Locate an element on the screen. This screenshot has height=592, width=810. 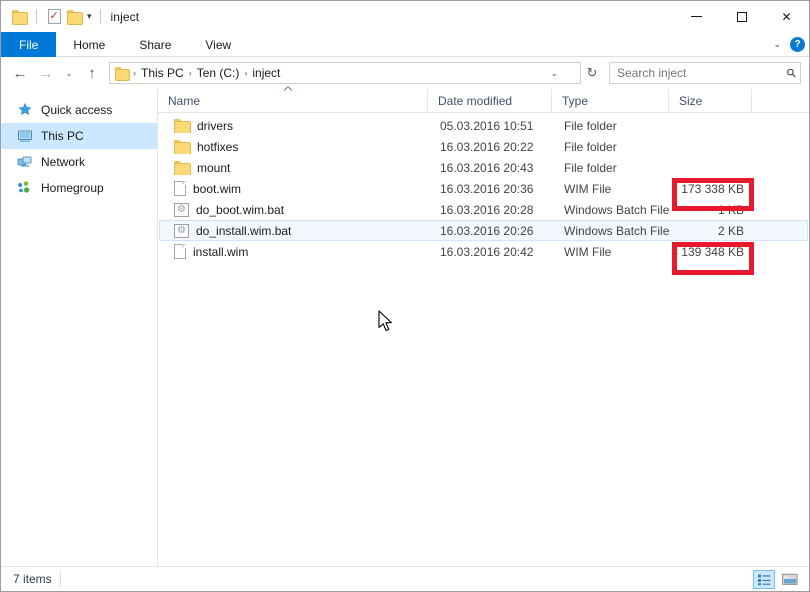
file-date-cell: 16.03.2016 20:22 is located at coordinates (487, 146).